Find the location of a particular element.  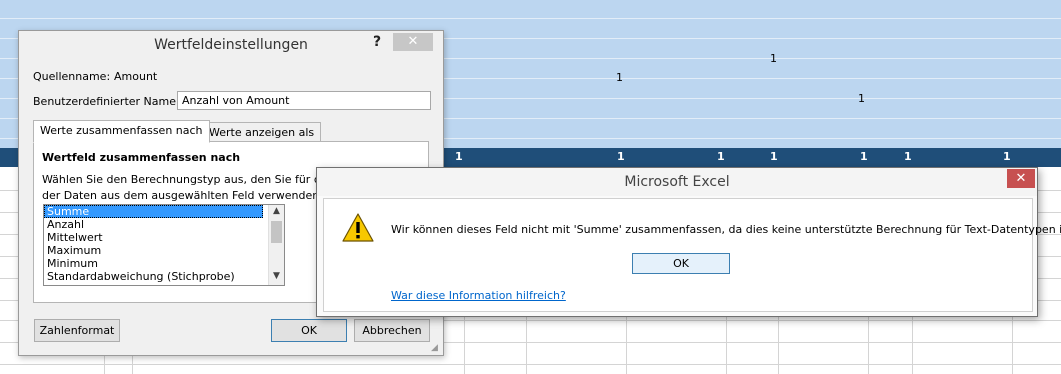

scroll-thumb is located at coordinates (276, 232).